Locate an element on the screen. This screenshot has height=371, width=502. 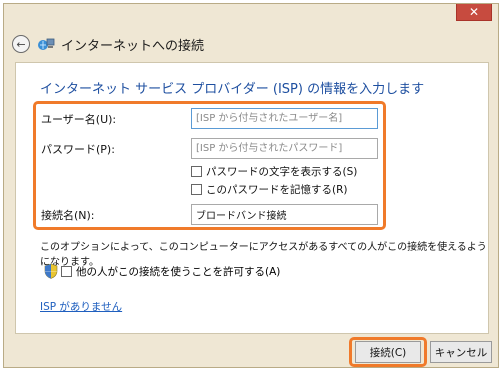
cancel-button-label: キャンセル is located at coordinates (461, 352).